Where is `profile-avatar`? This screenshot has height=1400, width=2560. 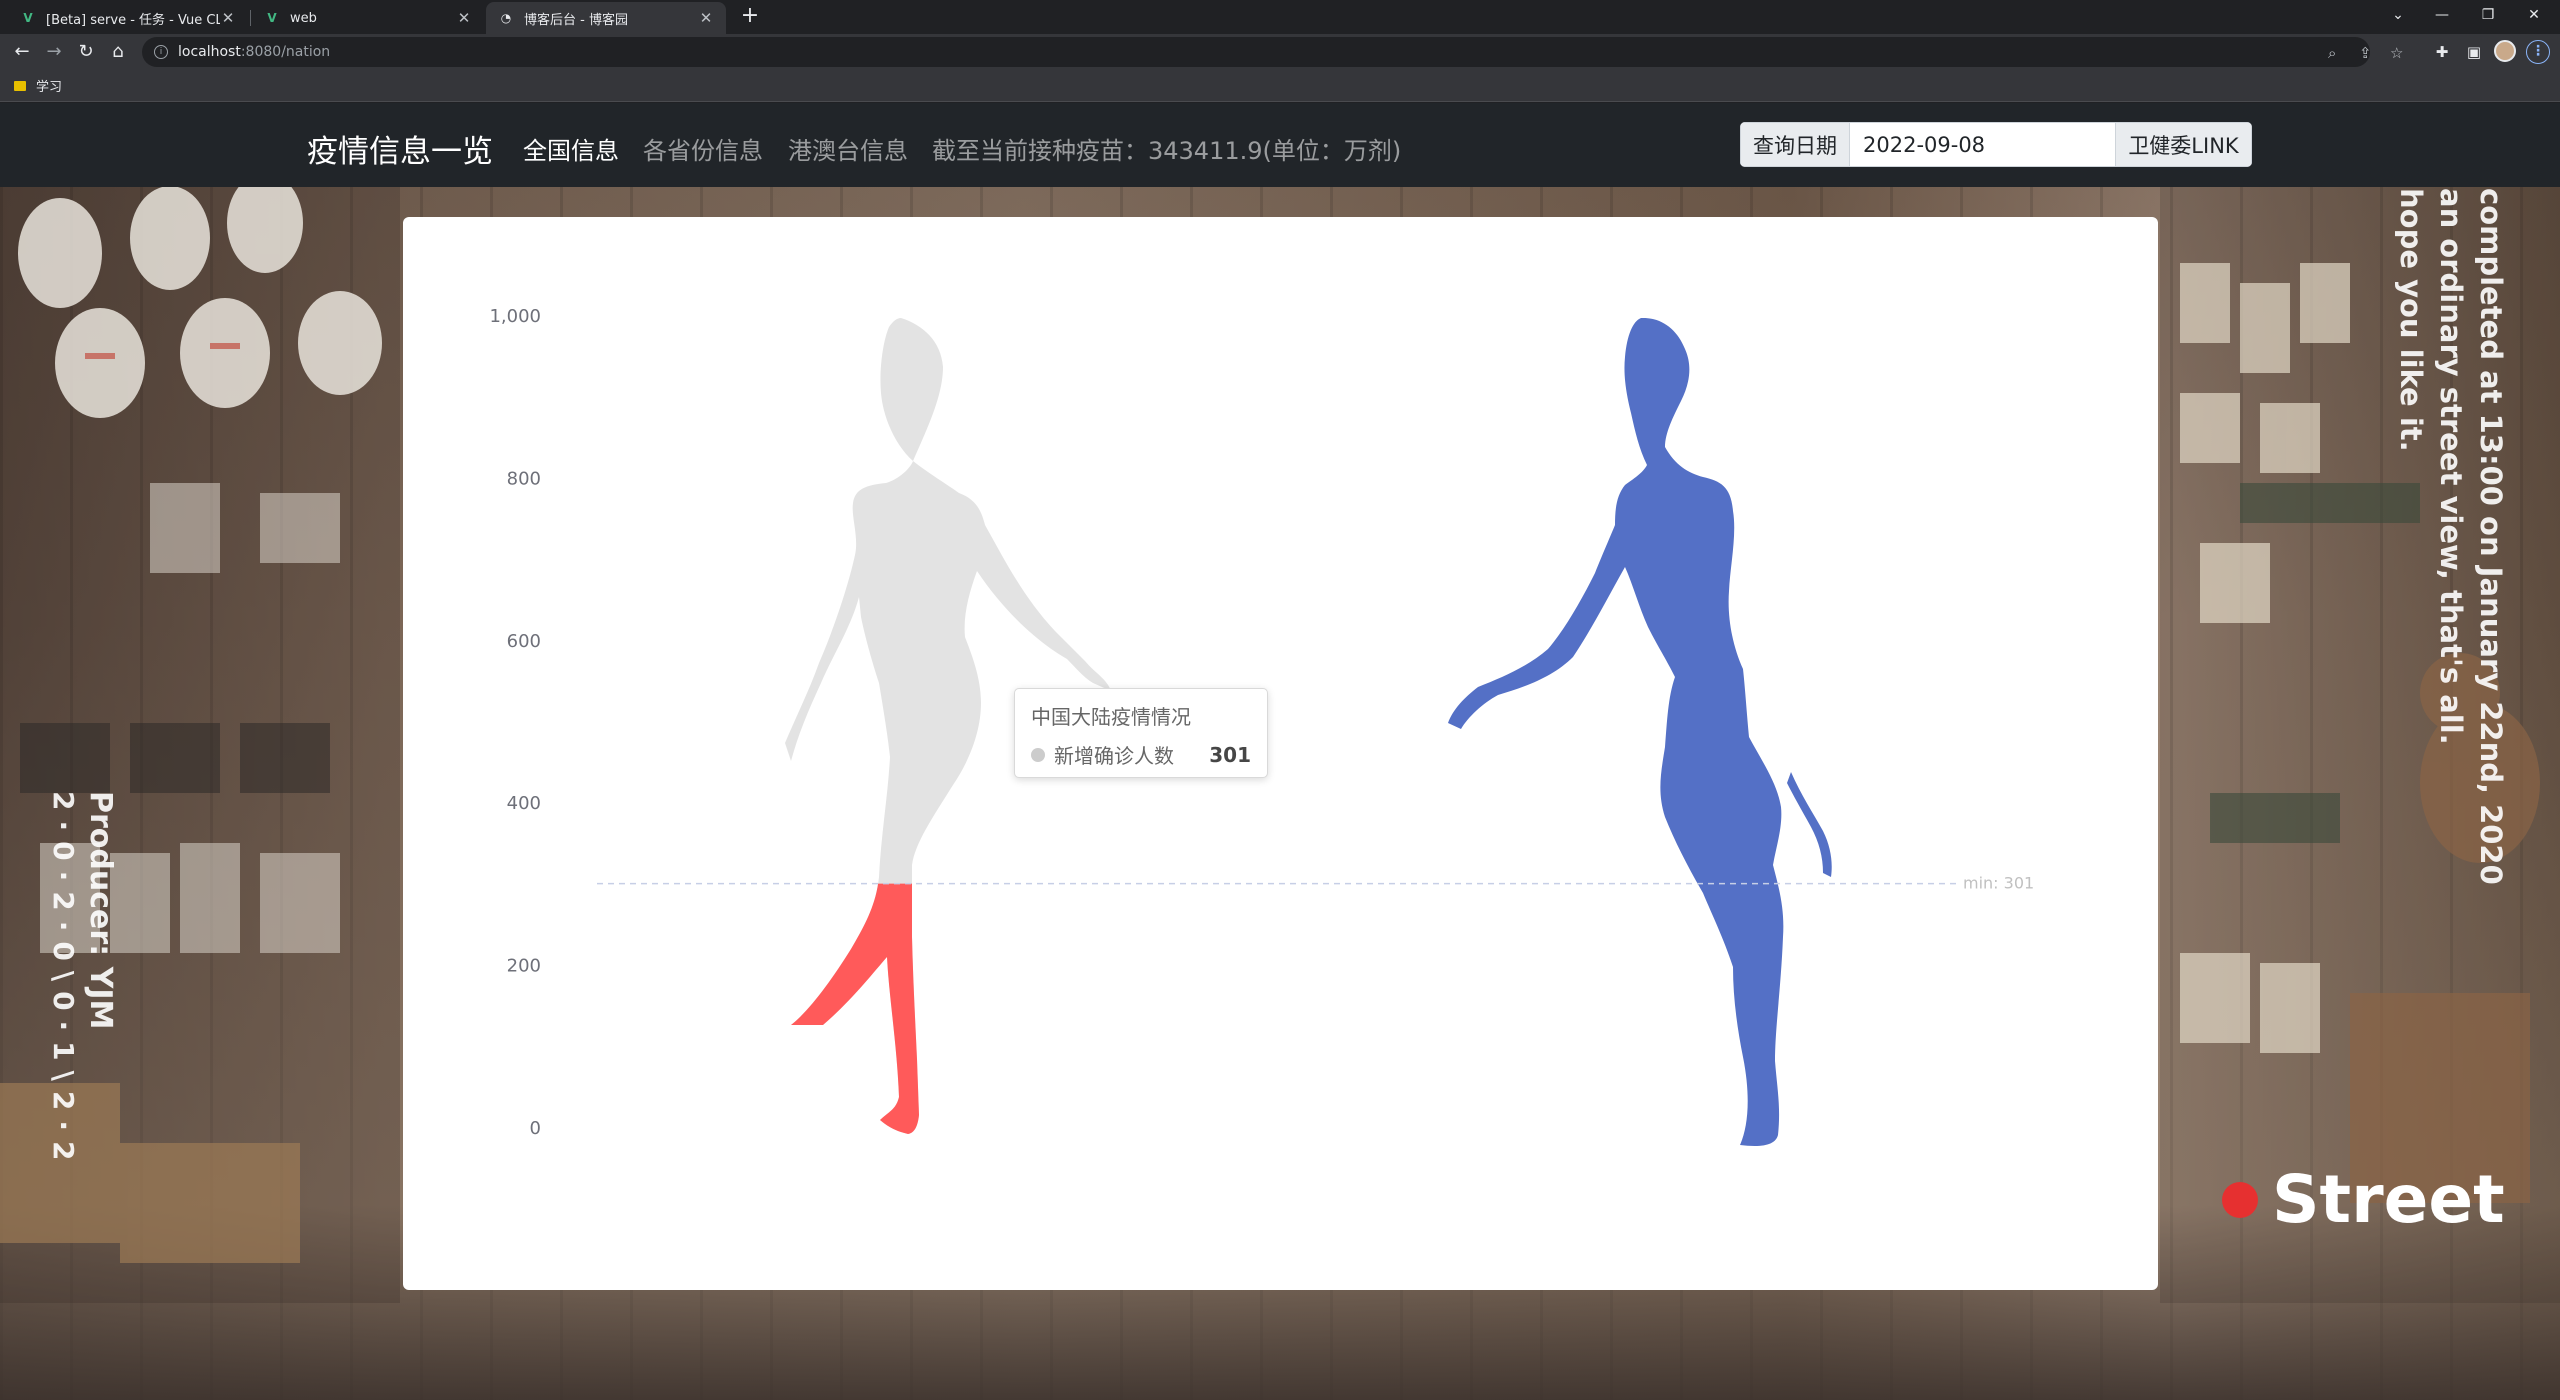
profile-avatar is located at coordinates (2505, 51).